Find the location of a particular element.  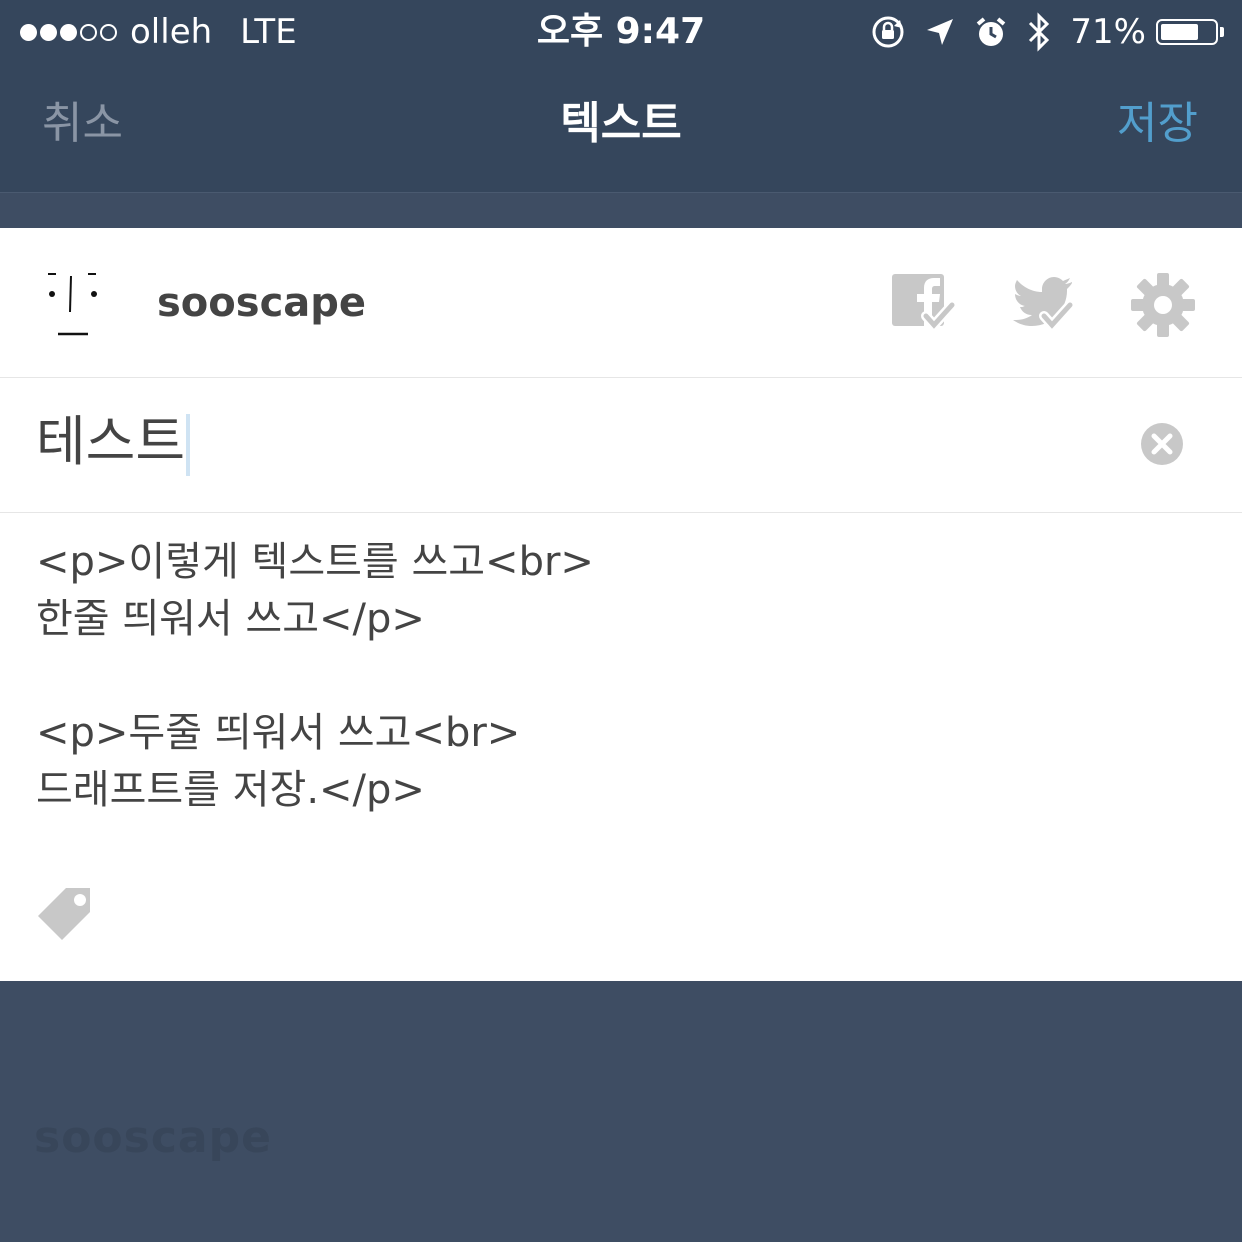

blog-name: sooscape is located at coordinates (261, 303).